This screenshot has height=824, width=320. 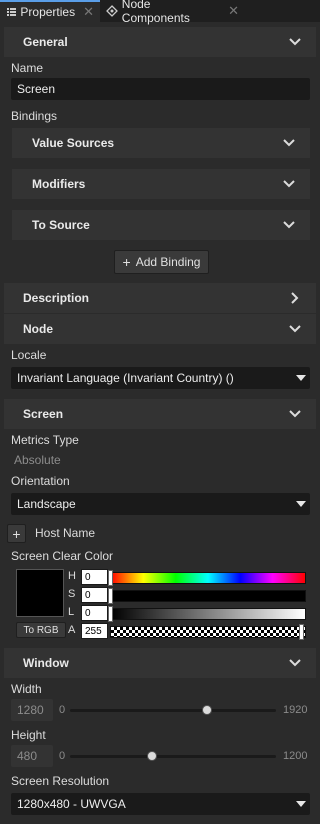 I want to click on color-swatch, so click(x=40, y=593).